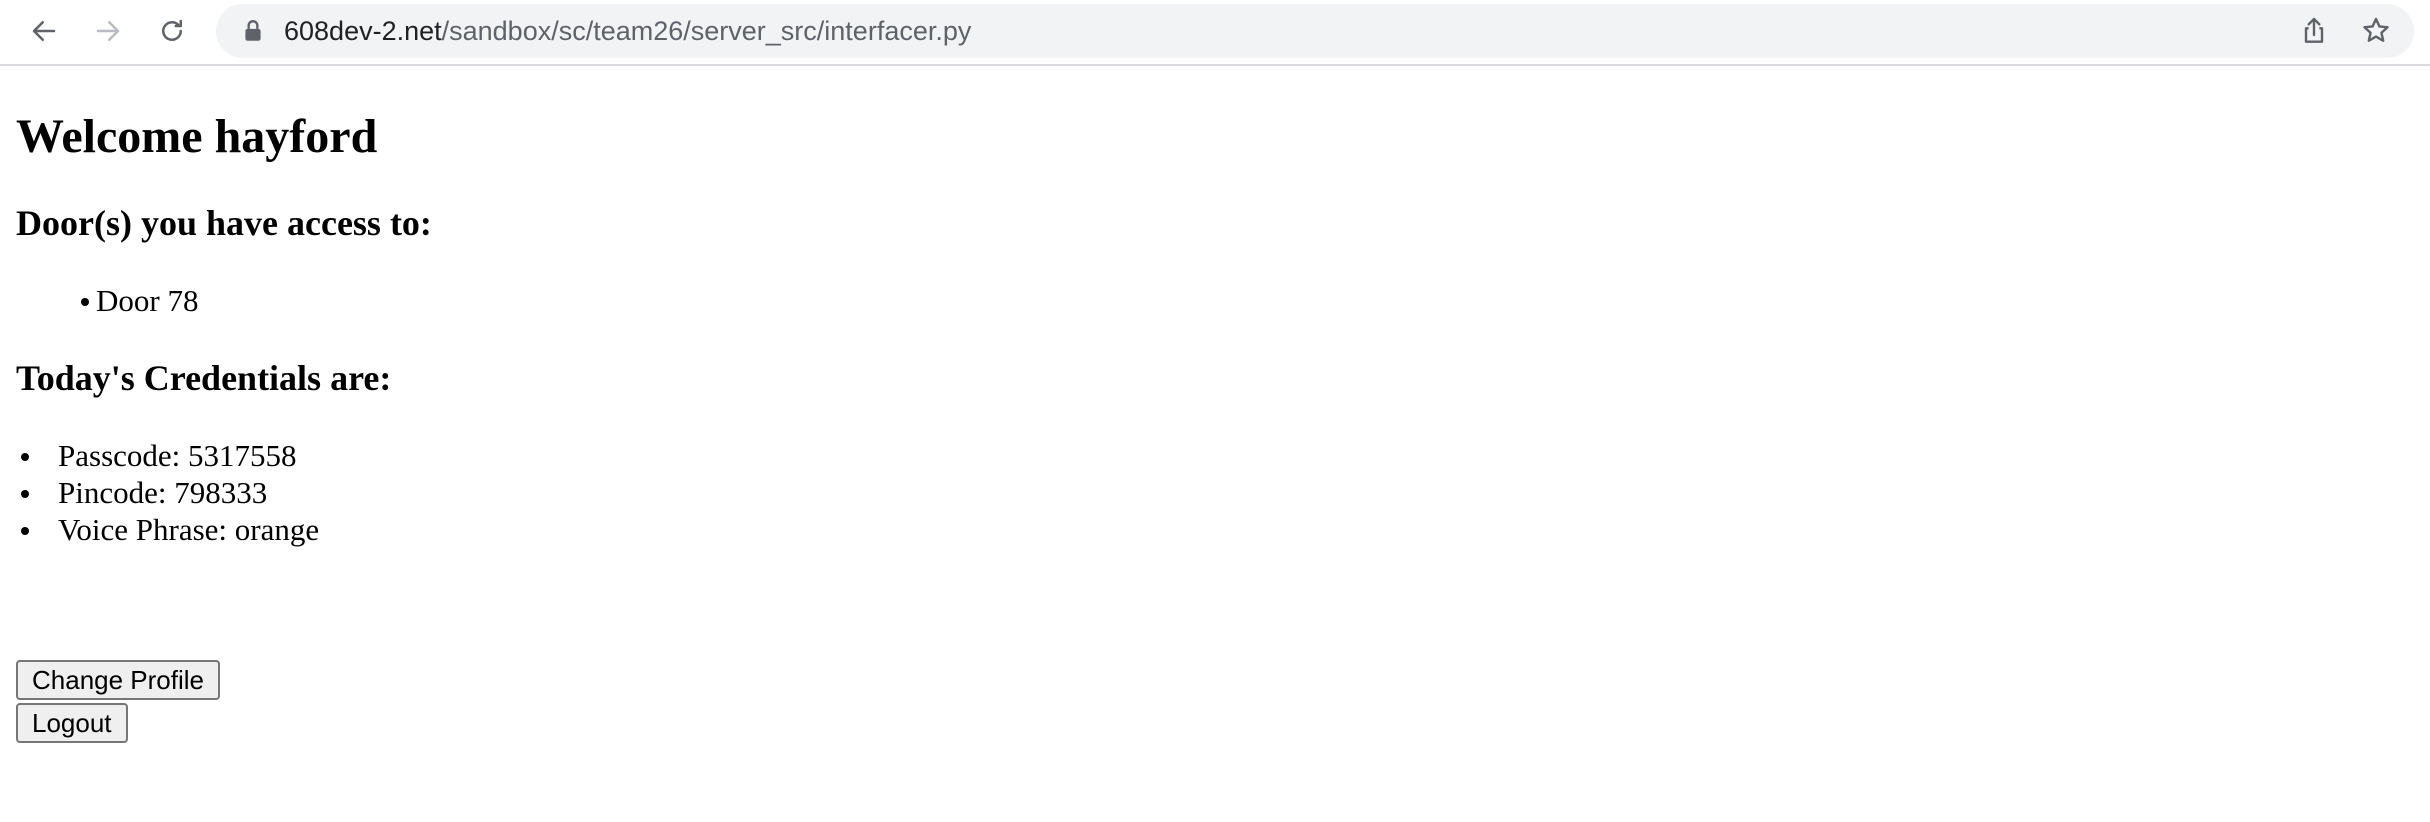  Describe the element at coordinates (163, 492) in the screenshot. I see `pincode-text: Pincode: 798333` at that location.